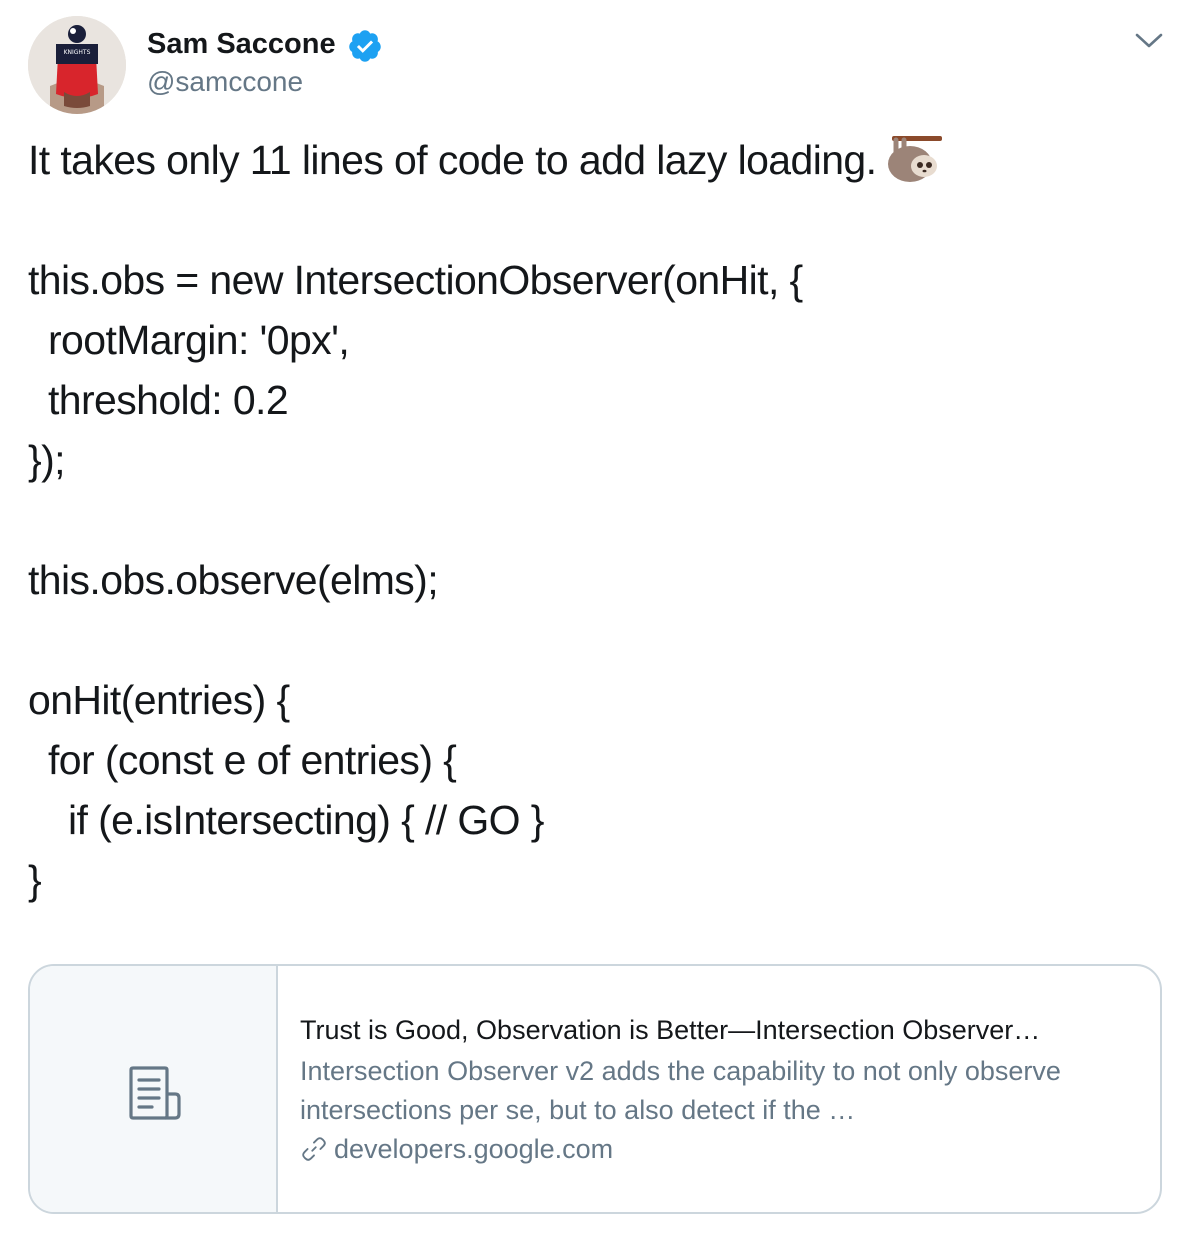  What do you see at coordinates (47, 460) in the screenshot?
I see `tweet-line: });` at bounding box center [47, 460].